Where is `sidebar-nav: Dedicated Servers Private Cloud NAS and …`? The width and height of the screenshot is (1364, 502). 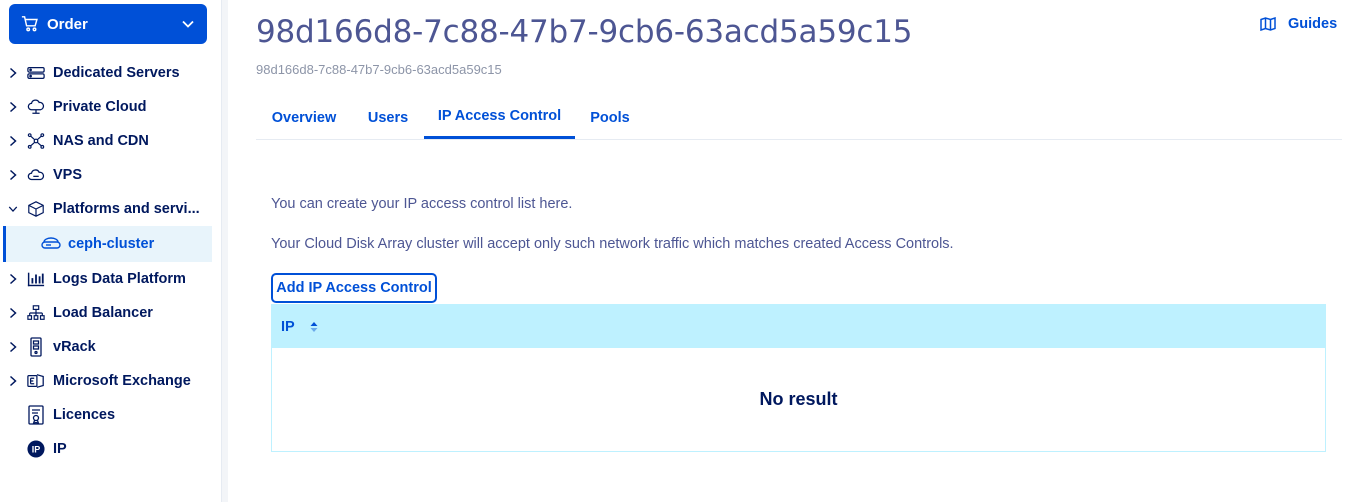
sidebar-nav: Dedicated Servers Private Cloud NAS and … is located at coordinates (111, 261).